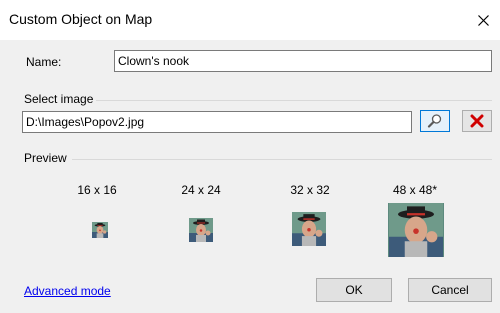 This screenshot has width=500, height=313. I want to click on select-image-label: Select image, so click(59, 99).